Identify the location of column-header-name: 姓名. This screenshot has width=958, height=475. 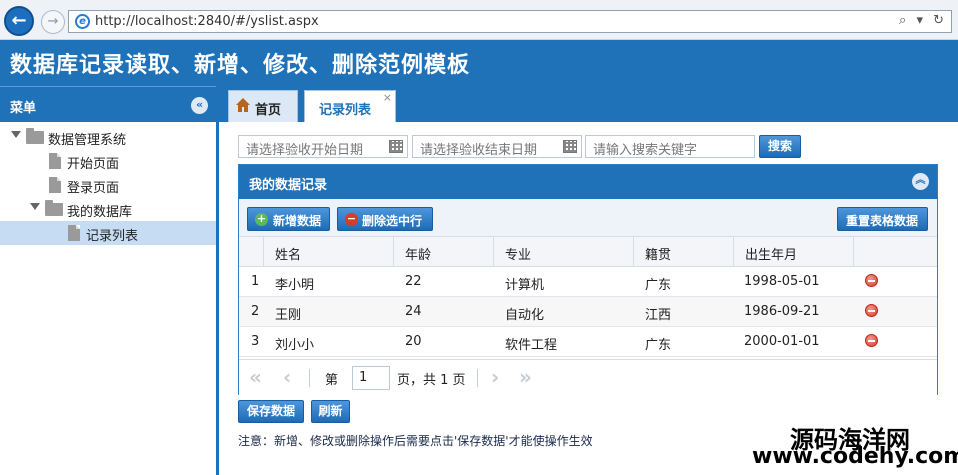
(329, 252).